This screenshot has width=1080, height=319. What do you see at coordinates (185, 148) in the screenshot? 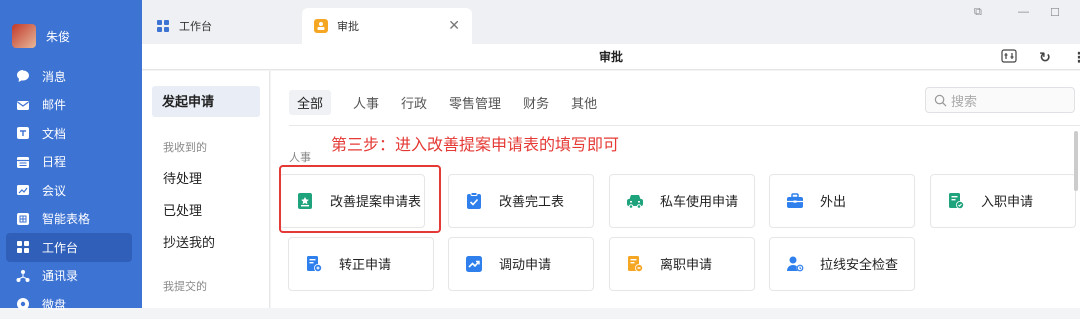
I see `section-received: 我收到的` at bounding box center [185, 148].